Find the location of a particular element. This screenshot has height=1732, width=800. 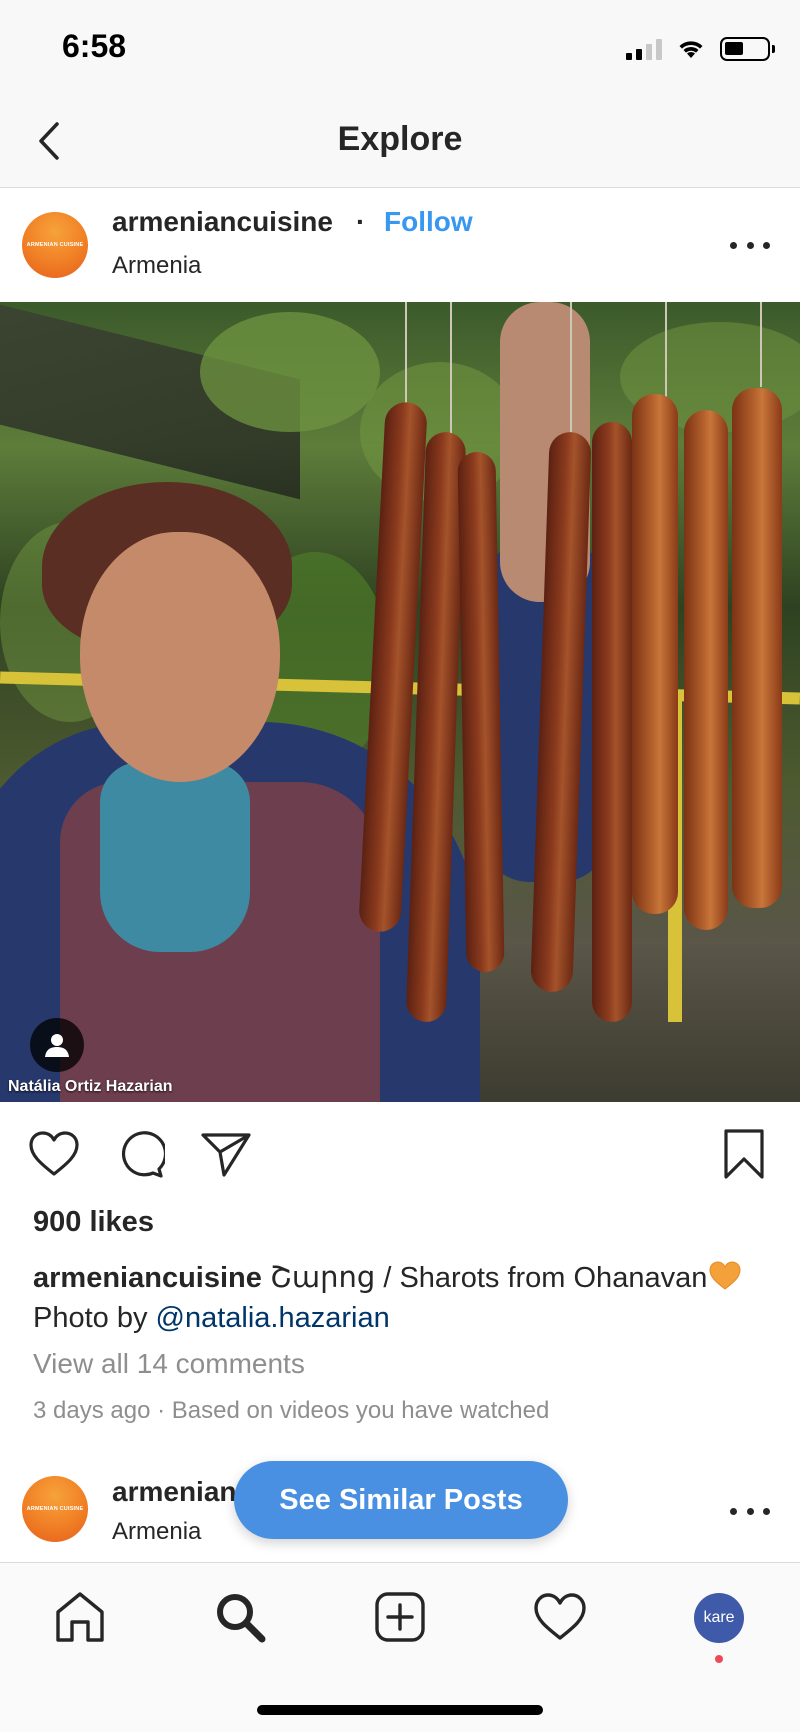

person-icon is located at coordinates (57, 1045).